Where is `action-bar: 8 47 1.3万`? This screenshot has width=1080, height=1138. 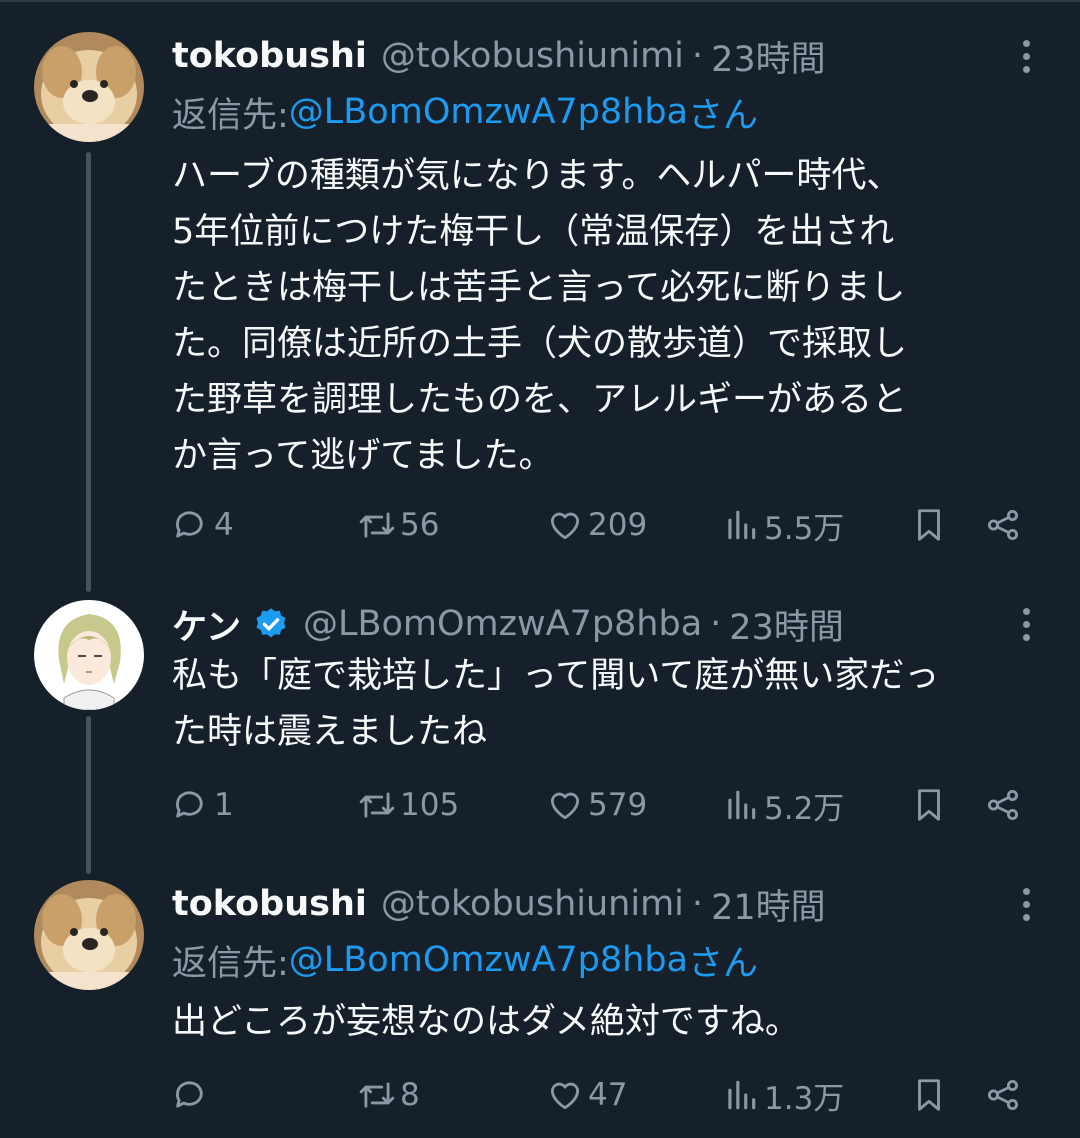
action-bar: 8 47 1.3万 is located at coordinates (602, 1095).